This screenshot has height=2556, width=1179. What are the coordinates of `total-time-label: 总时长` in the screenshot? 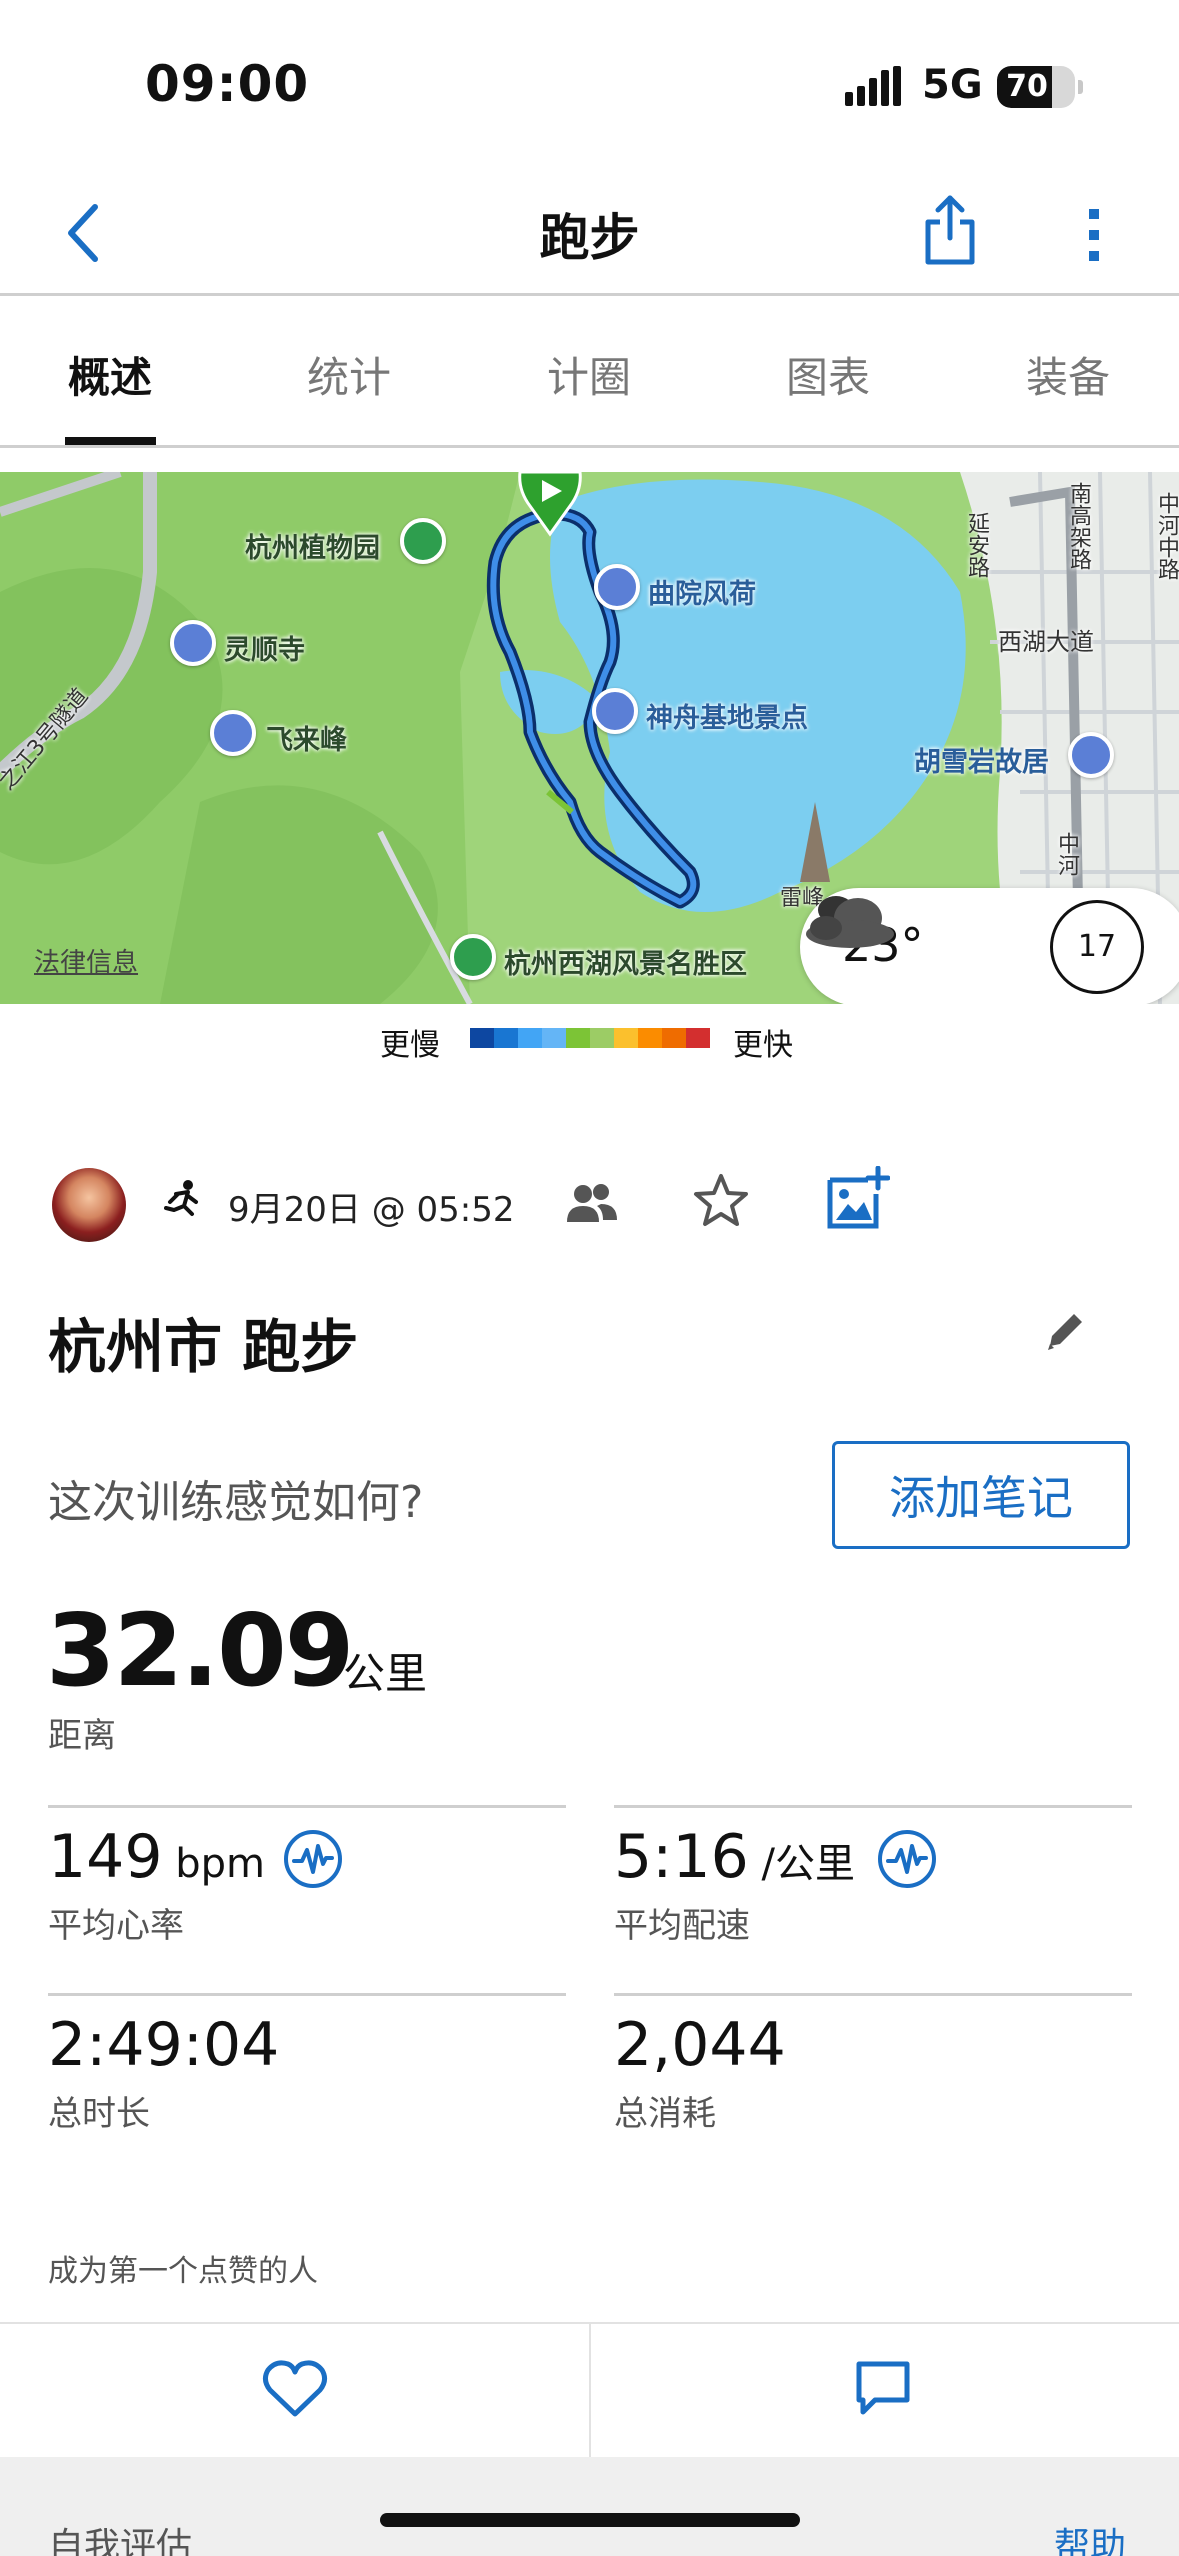 It's located at (99, 2114).